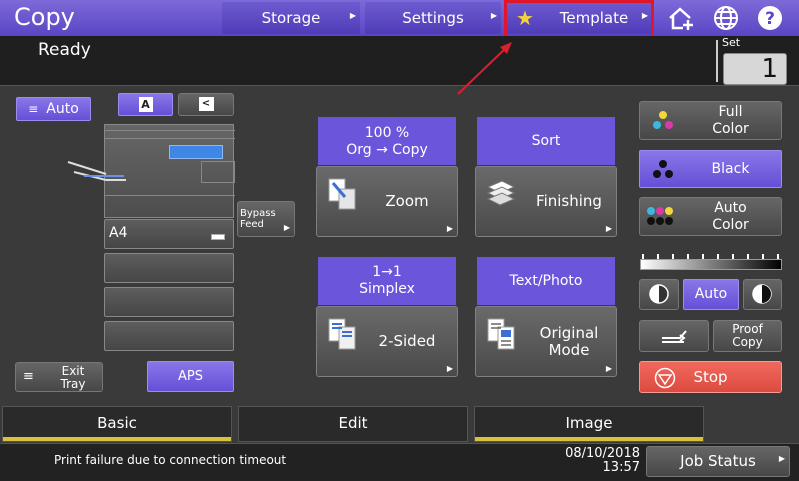  What do you see at coordinates (621, 467) in the screenshot?
I see `footer-time: 13:57` at bounding box center [621, 467].